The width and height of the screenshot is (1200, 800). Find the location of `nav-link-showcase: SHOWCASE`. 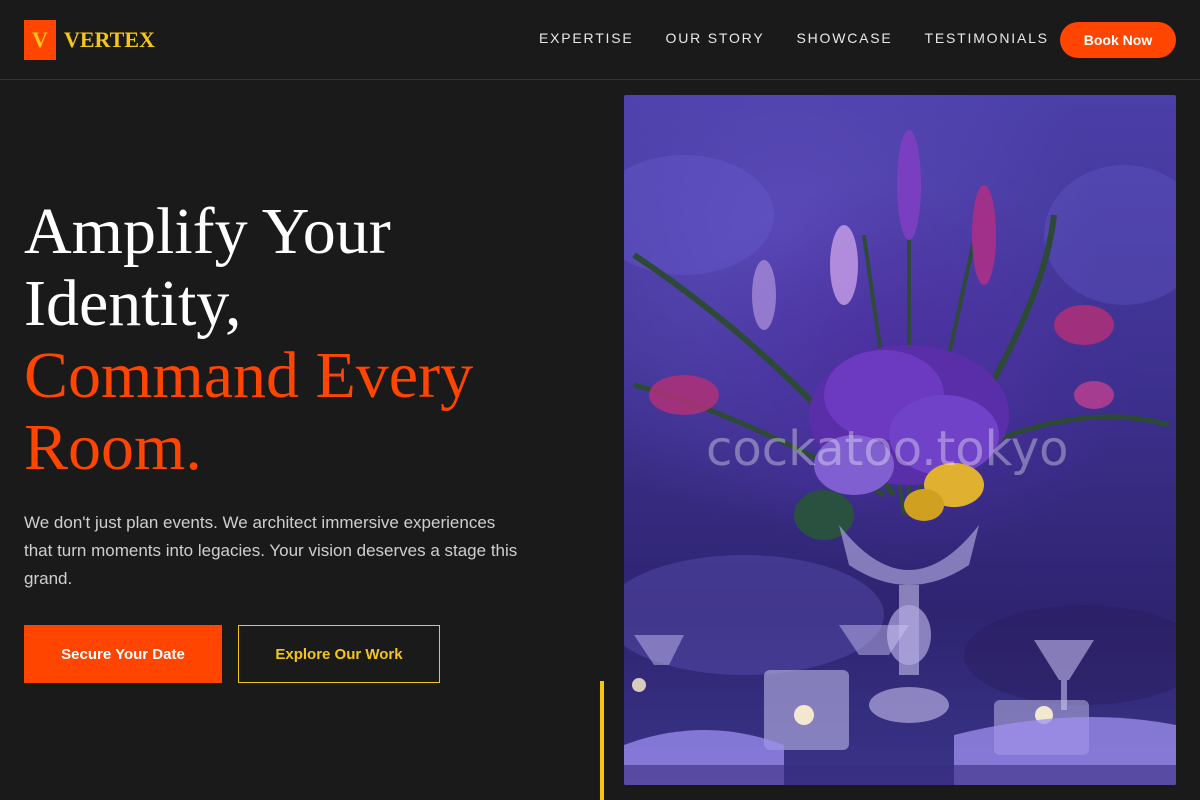

nav-link-showcase: SHOWCASE is located at coordinates (844, 38).